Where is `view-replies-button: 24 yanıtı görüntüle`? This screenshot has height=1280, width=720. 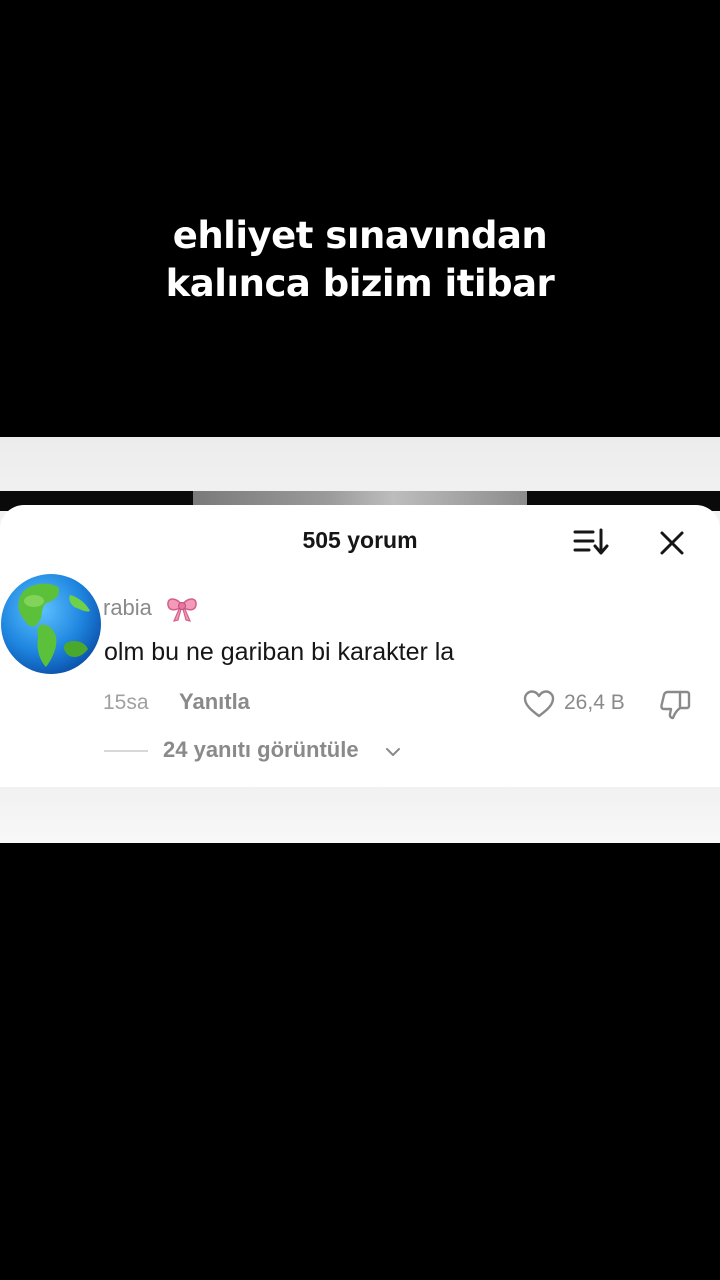 view-replies-button: 24 yanıtı görüntüle is located at coordinates (261, 750).